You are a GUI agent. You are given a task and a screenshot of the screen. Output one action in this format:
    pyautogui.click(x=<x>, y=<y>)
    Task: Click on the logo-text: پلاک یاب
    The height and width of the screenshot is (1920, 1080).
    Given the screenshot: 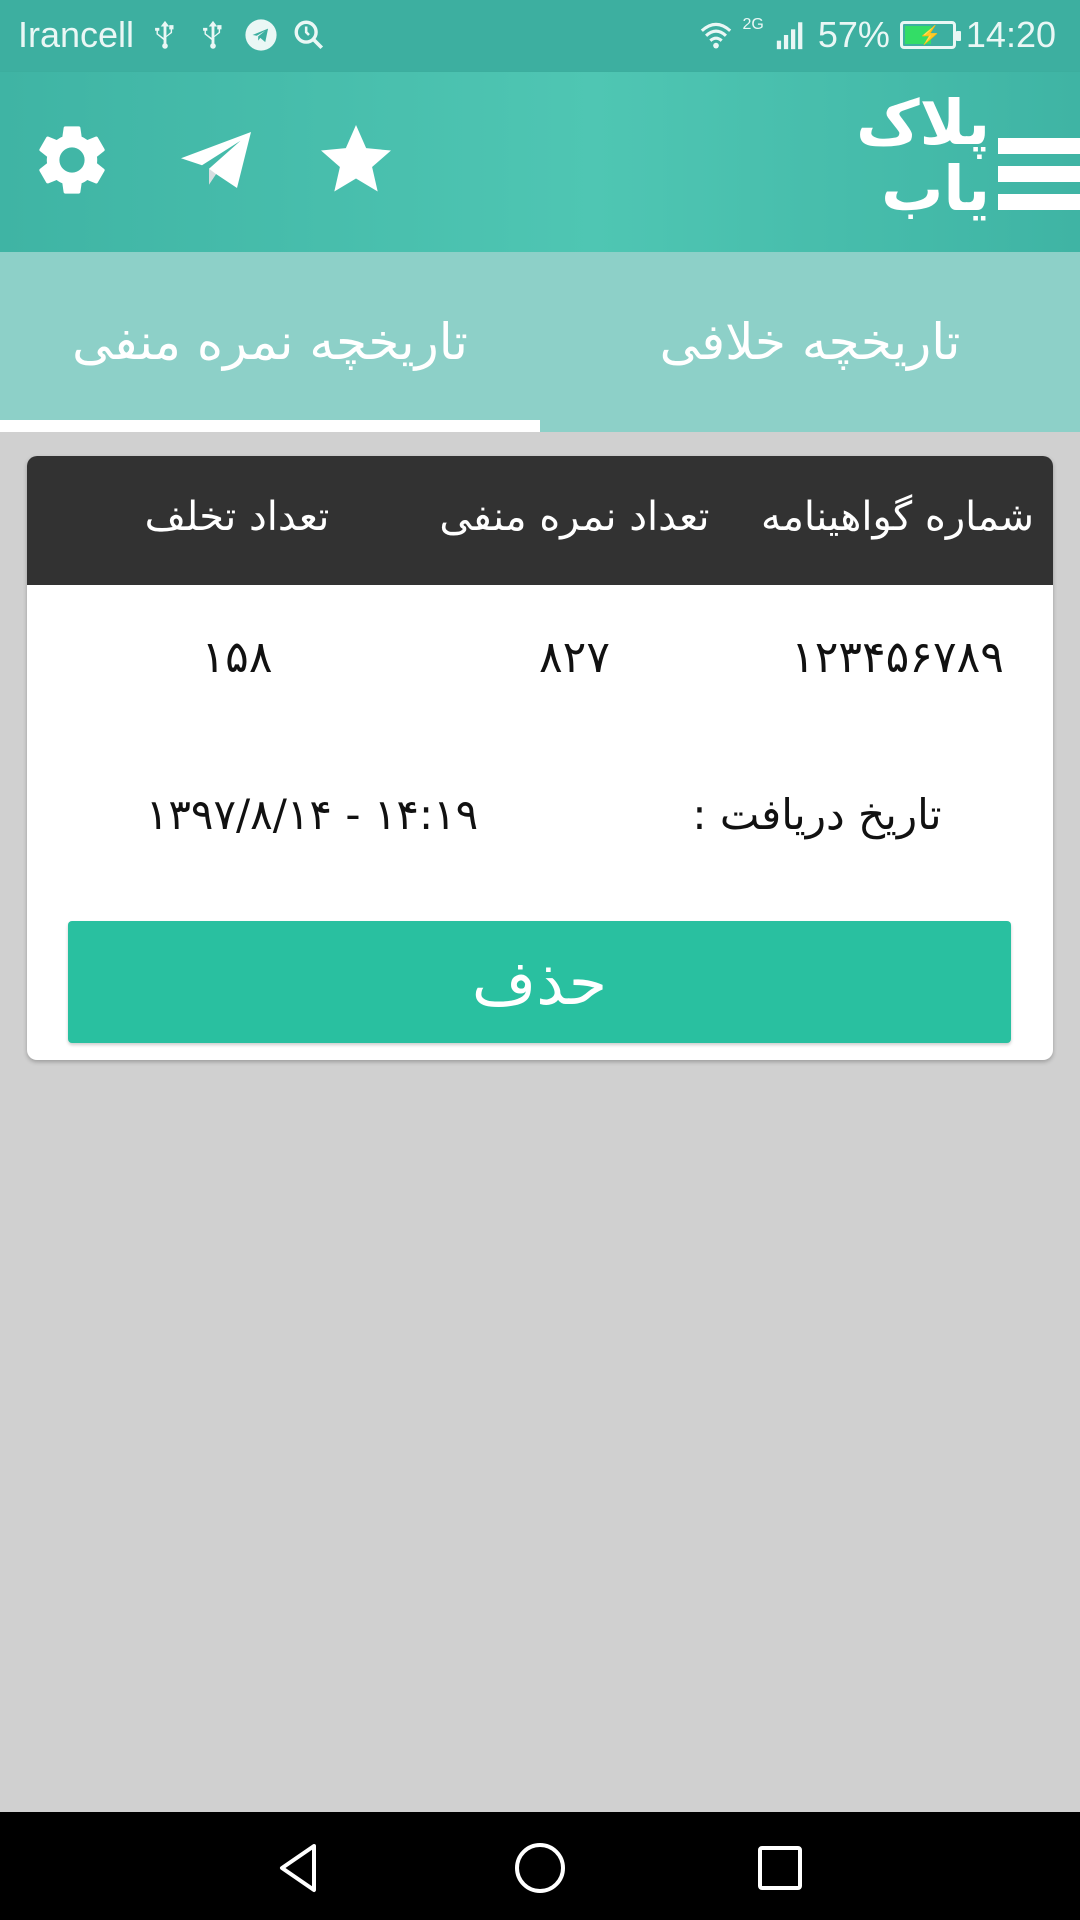 What is the action you would take?
    pyautogui.click(x=923, y=155)
    